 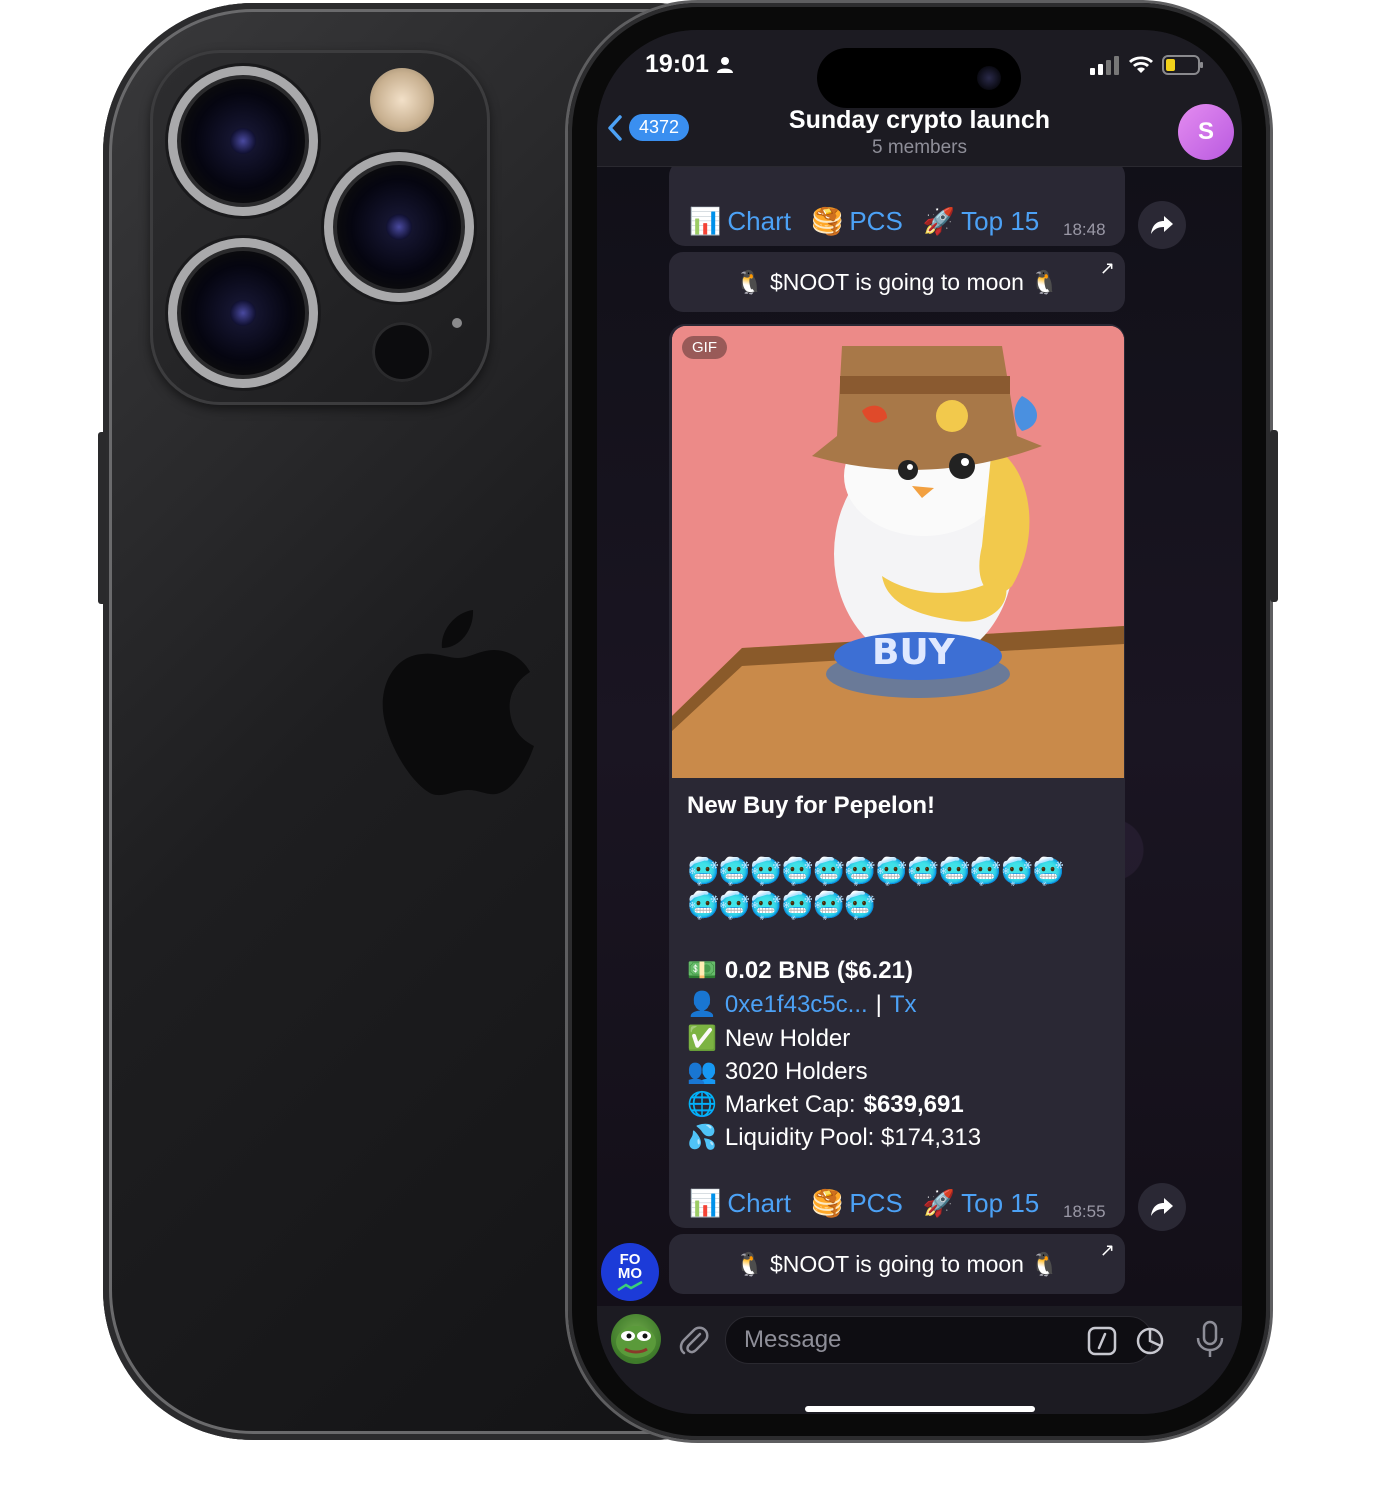 What do you see at coordinates (919, 78) in the screenshot?
I see `dynamic-island` at bounding box center [919, 78].